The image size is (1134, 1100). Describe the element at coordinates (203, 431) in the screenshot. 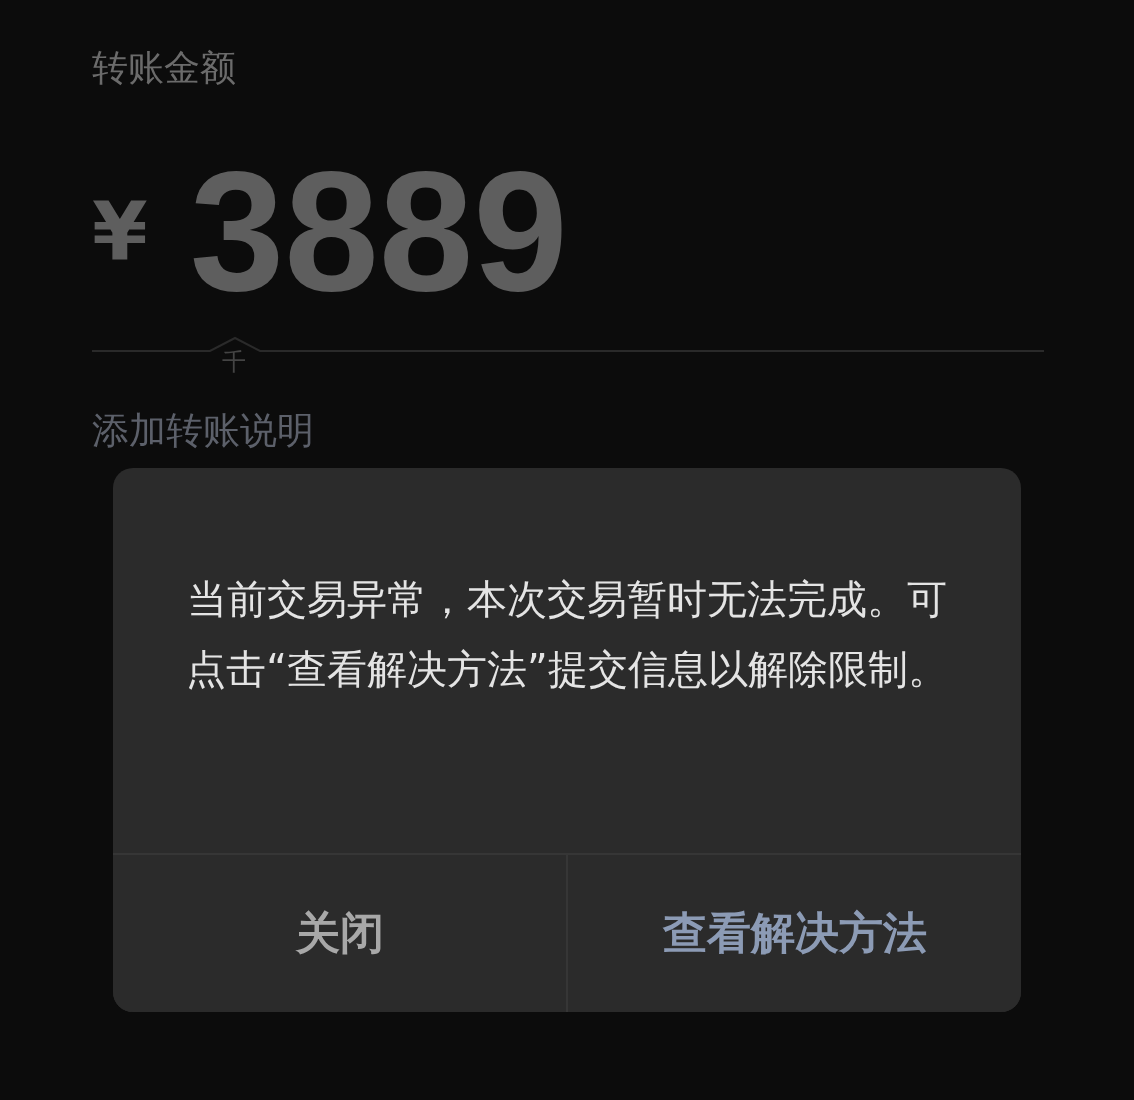

I see `add-note-link: 添加转账说明` at that location.